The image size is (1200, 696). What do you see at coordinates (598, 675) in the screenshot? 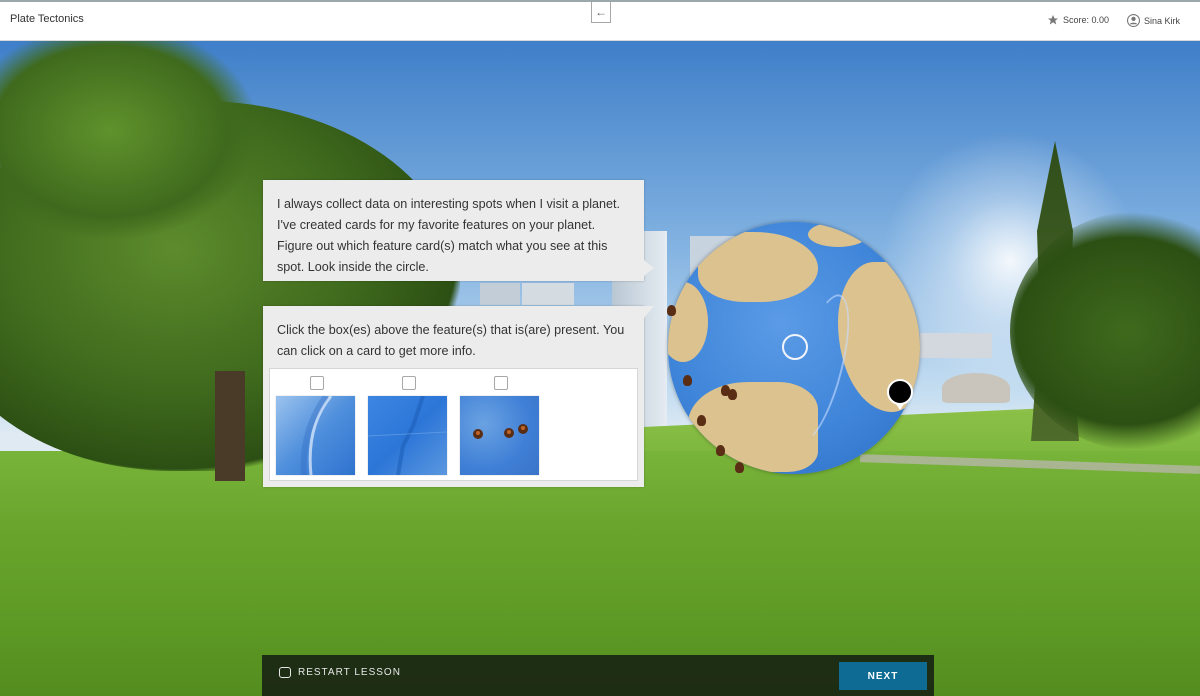
I see `bottom-bar: RESTART LESSON NEXT` at bounding box center [598, 675].